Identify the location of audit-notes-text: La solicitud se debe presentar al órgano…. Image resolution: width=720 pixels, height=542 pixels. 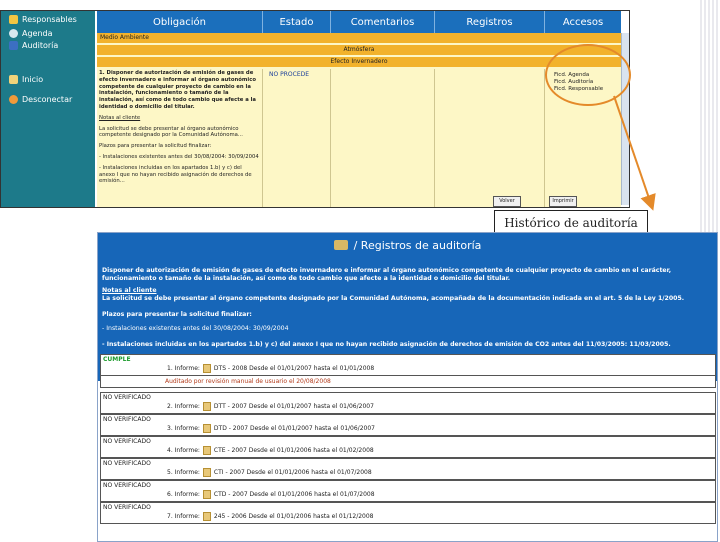
(393, 298).